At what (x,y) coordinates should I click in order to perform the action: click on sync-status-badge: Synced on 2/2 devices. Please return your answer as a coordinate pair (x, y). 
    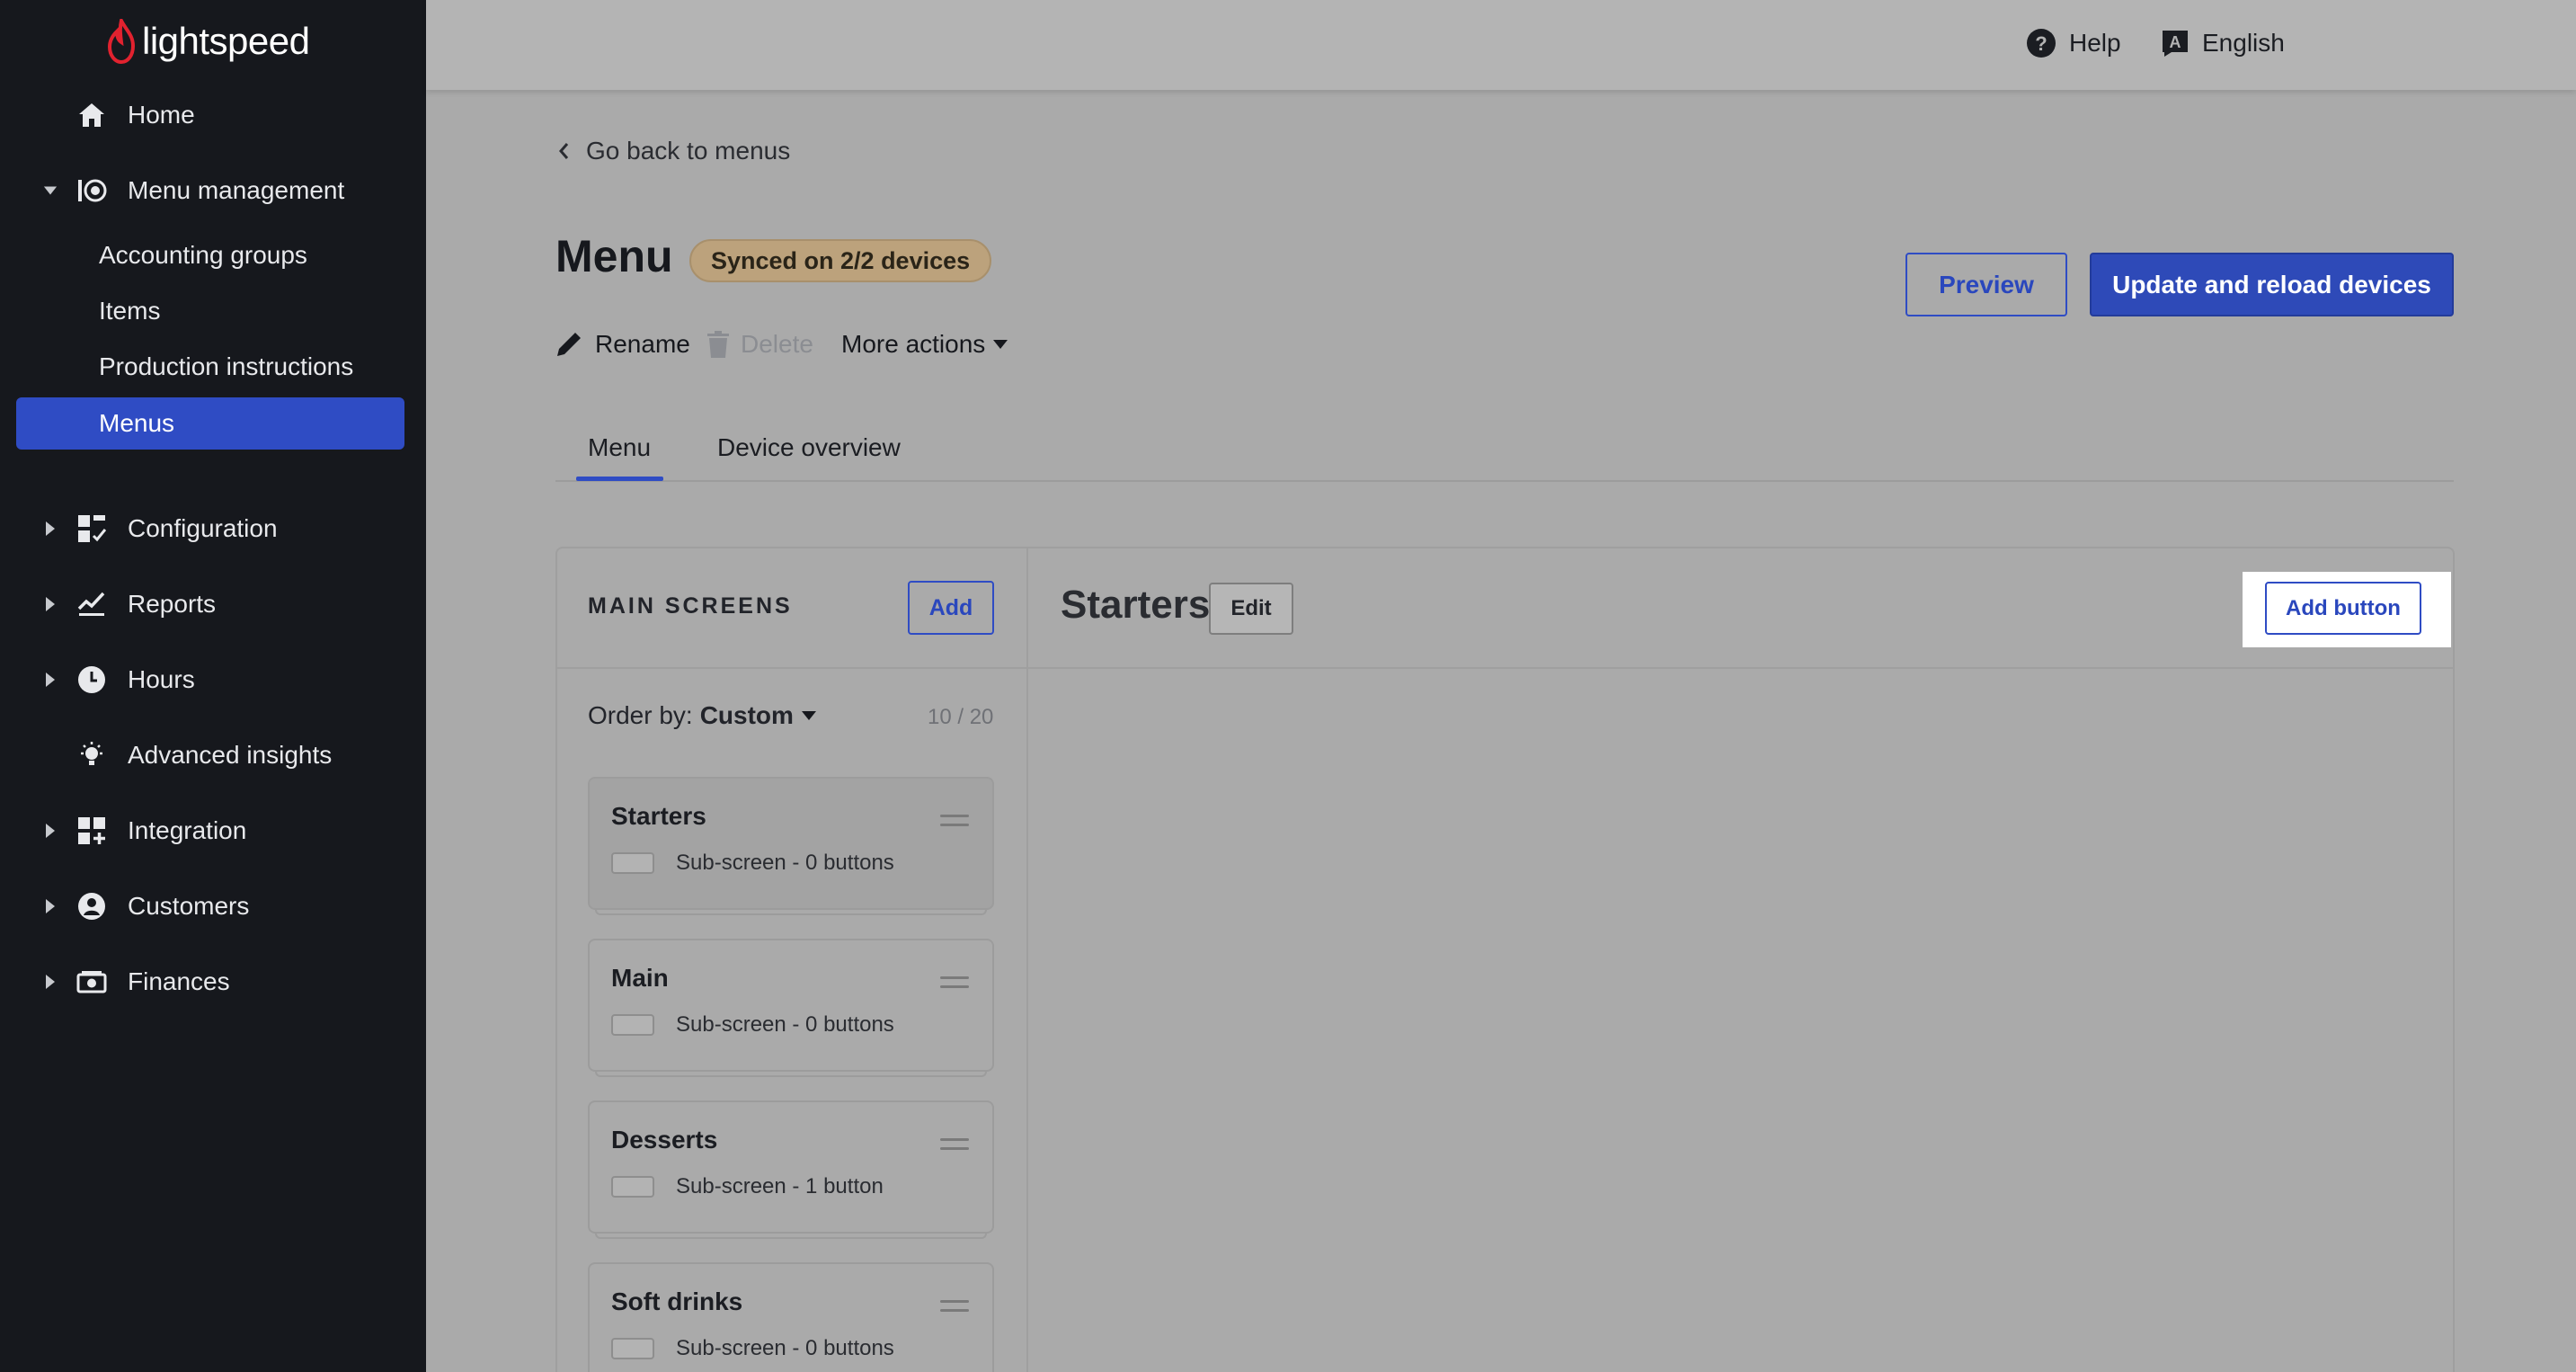
    Looking at the image, I should click on (840, 260).